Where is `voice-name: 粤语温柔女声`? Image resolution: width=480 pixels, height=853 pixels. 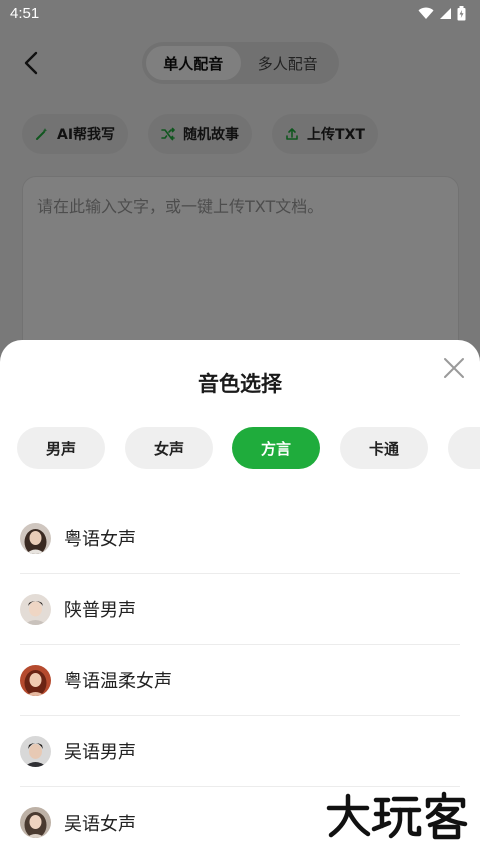
voice-name: 粤语温柔女声 is located at coordinates (118, 681).